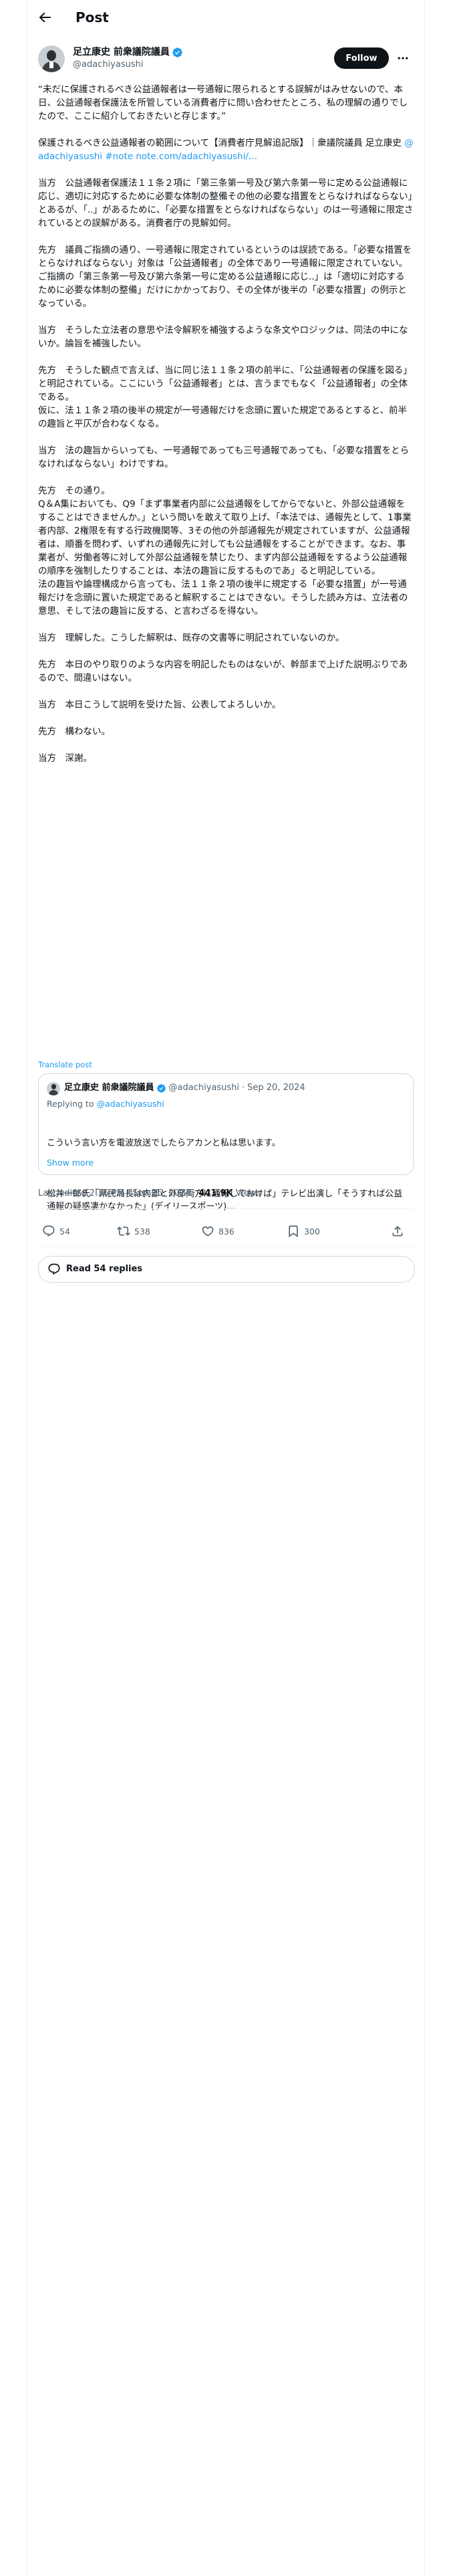 The height and width of the screenshot is (2576, 451). What do you see at coordinates (104, 1269) in the screenshot?
I see `read-replies-label: Read 54 replies` at bounding box center [104, 1269].